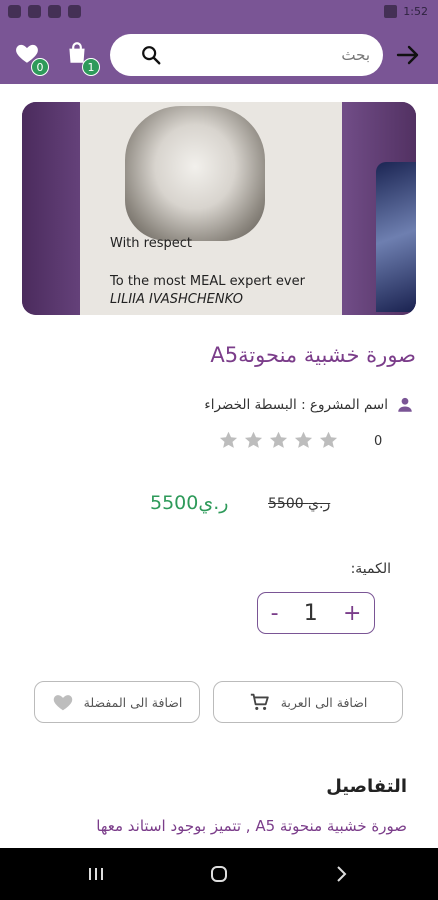 This screenshot has height=900, width=438. I want to click on increment-button: +, so click(352, 613).